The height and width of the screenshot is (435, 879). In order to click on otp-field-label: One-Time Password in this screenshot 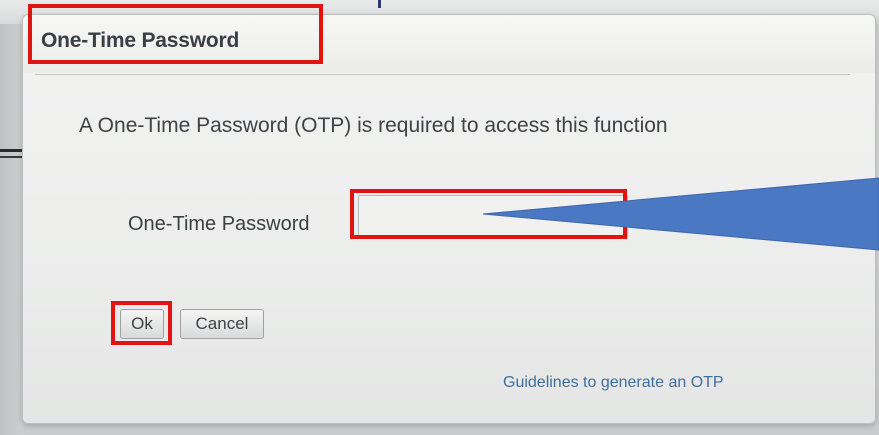, I will do `click(219, 224)`.